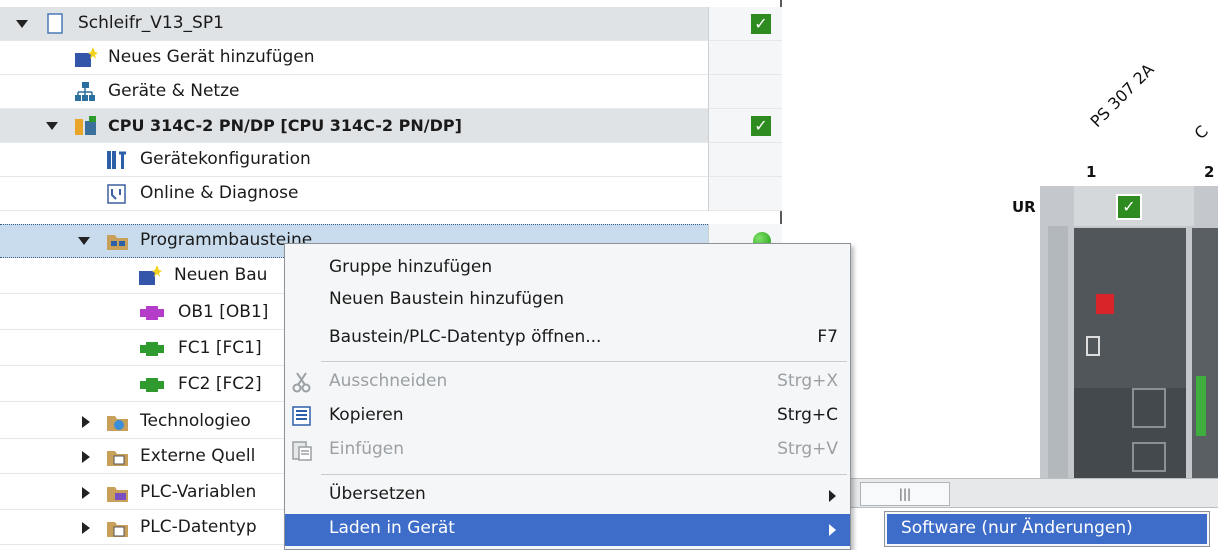 The image size is (1218, 550). Describe the element at coordinates (86, 58) in the screenshot. I see `add-device-icon` at that location.